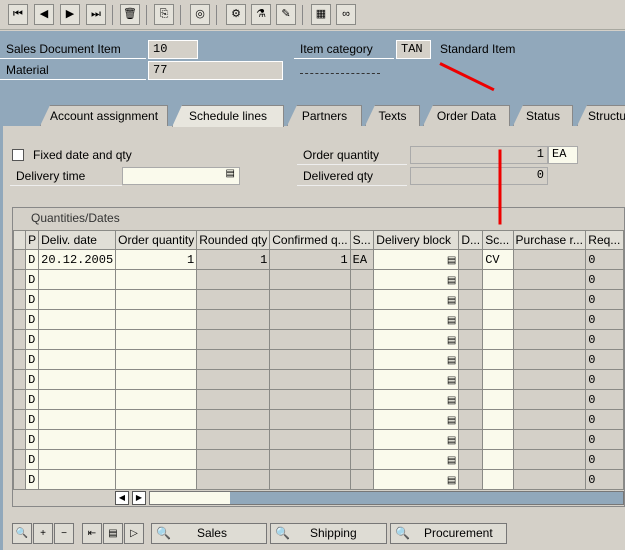  I want to click on column-header: Delivery block, so click(416, 240).